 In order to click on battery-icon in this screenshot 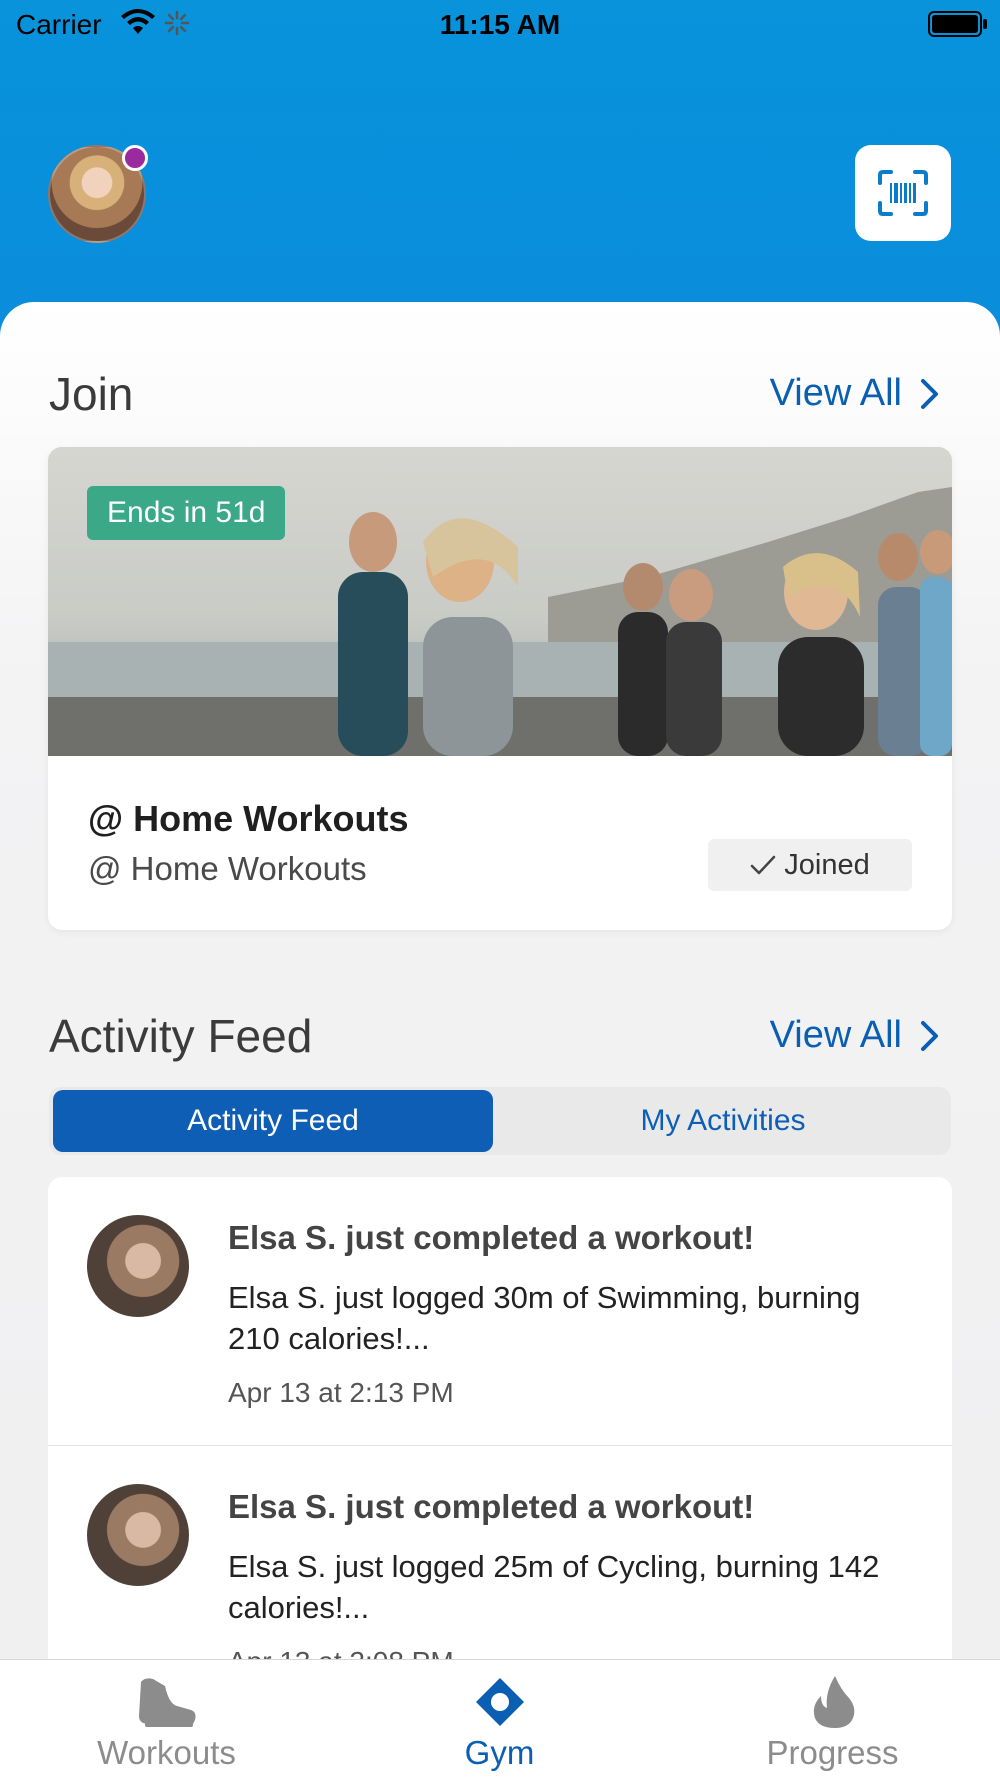, I will do `click(957, 24)`.